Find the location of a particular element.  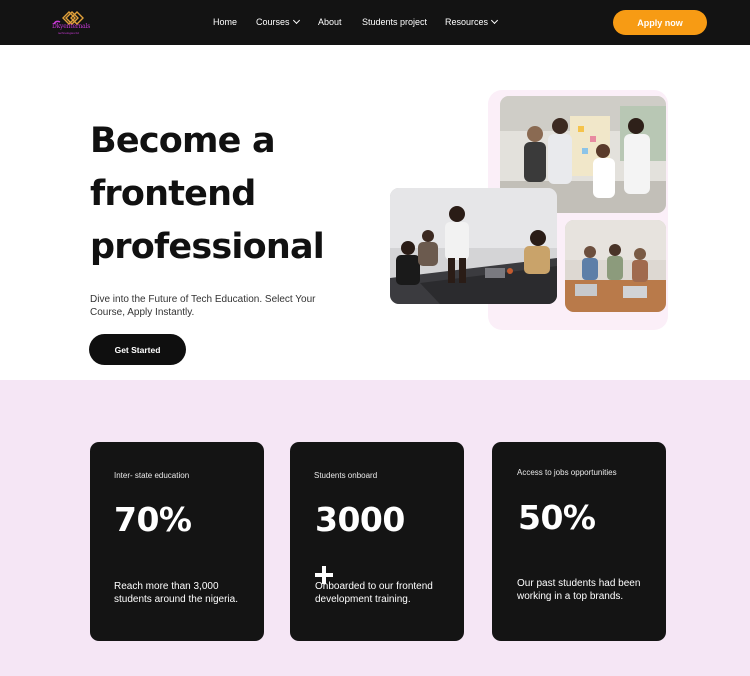

nav-courses: Courses is located at coordinates (278, 21).